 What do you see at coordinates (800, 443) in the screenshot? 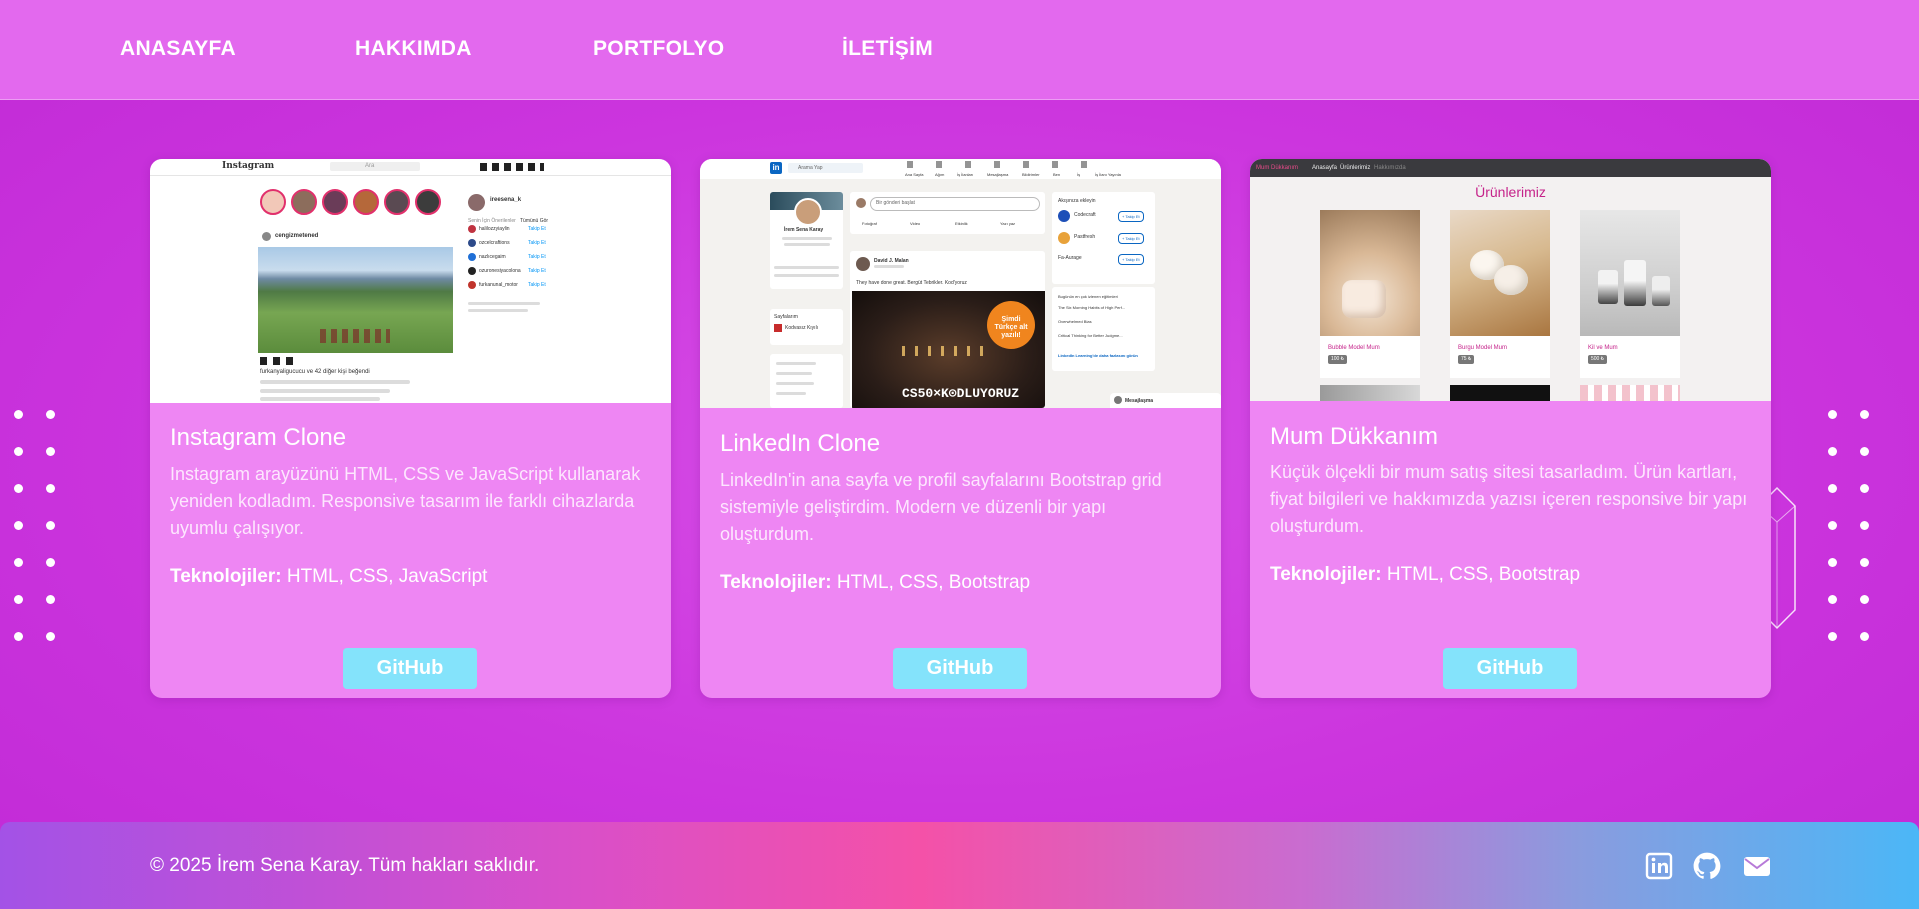
I see `project-title: LinkedIn Clone` at bounding box center [800, 443].